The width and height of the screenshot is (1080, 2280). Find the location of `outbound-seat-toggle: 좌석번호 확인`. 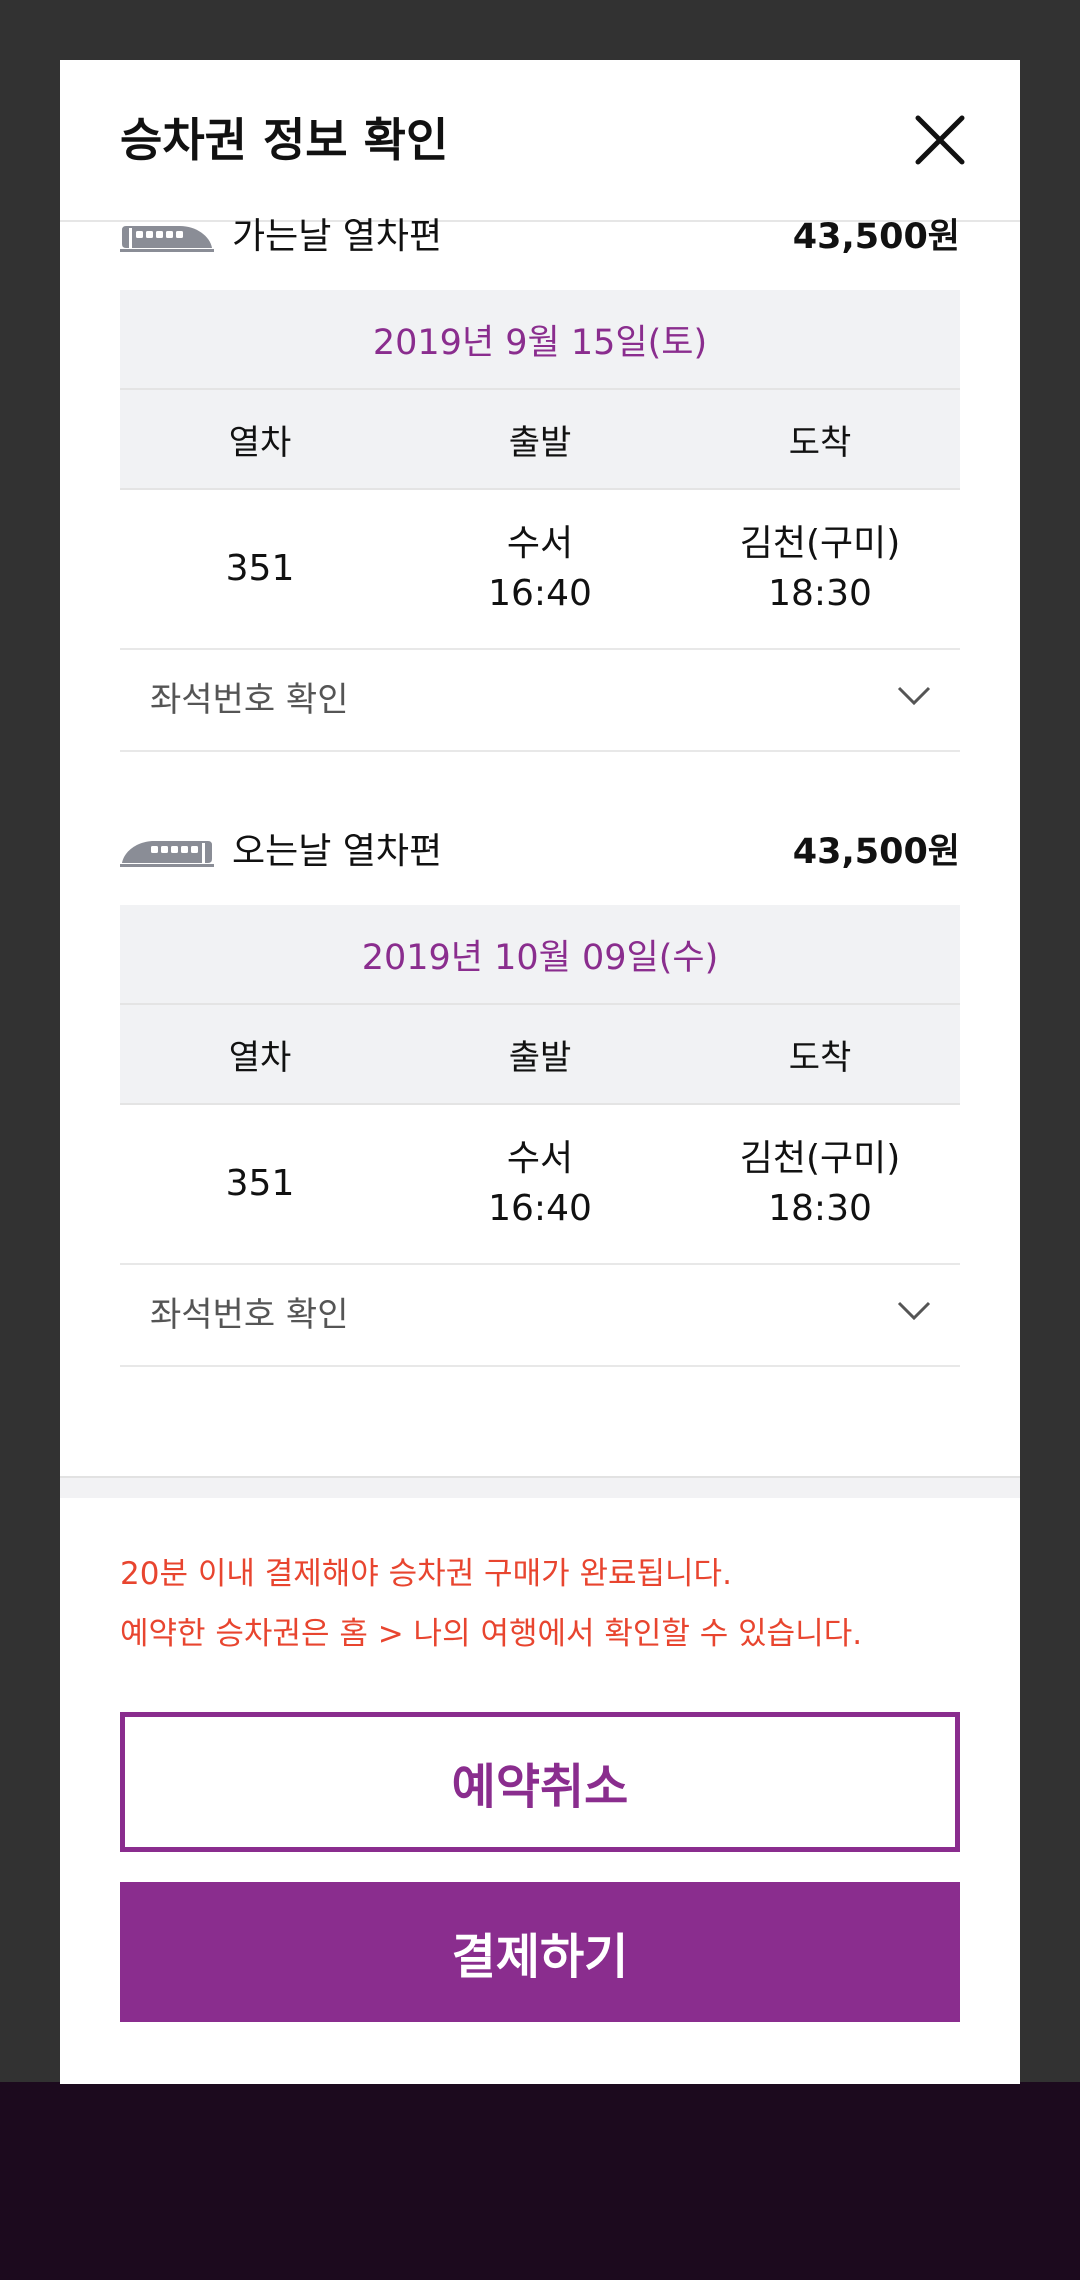

outbound-seat-toggle: 좌석번호 확인 is located at coordinates (540, 701).